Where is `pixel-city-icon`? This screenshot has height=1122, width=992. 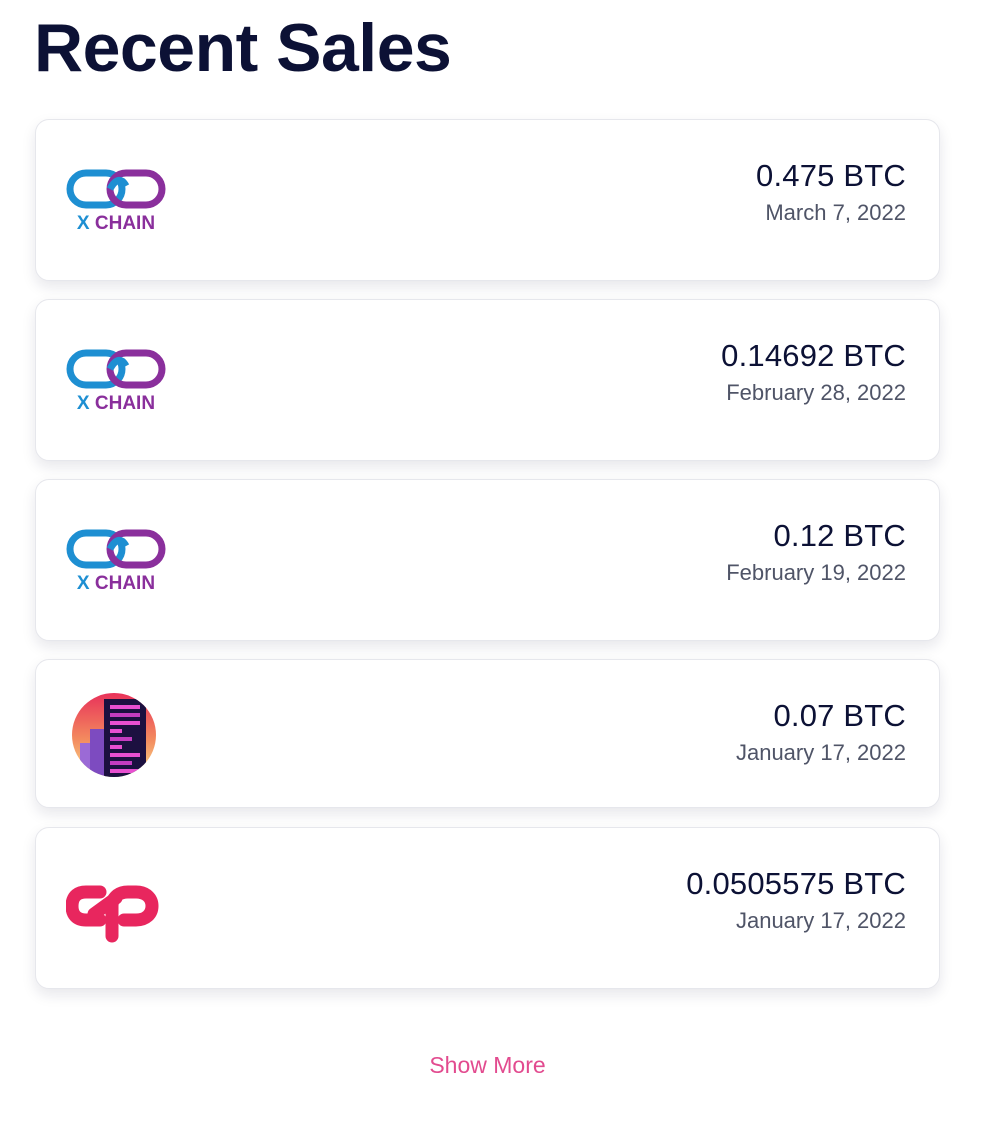 pixel-city-icon is located at coordinates (114, 735).